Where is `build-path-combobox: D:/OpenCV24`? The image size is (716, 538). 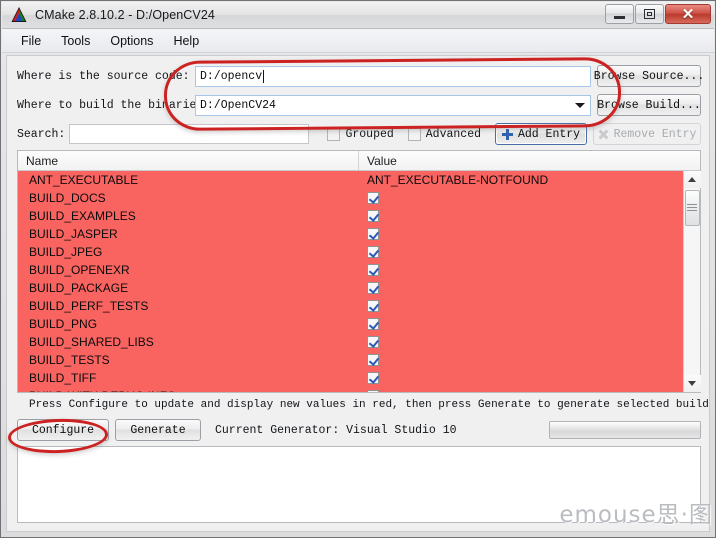 build-path-combobox: D:/OpenCV24 is located at coordinates (393, 105).